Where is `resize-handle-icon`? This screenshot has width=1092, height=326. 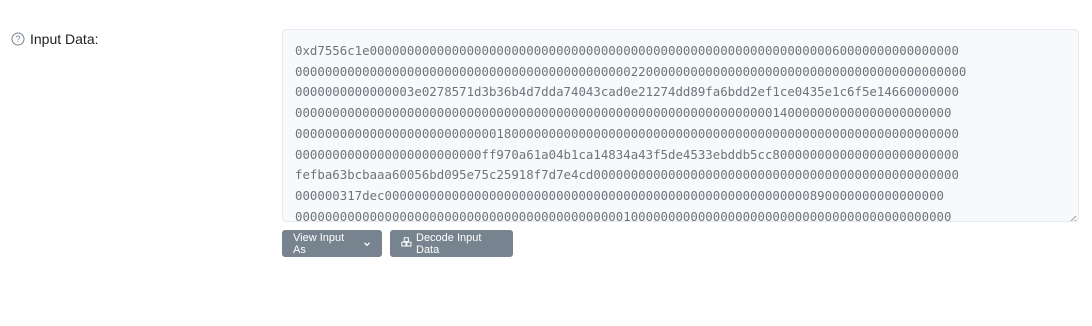 resize-handle-icon is located at coordinates (1072, 216).